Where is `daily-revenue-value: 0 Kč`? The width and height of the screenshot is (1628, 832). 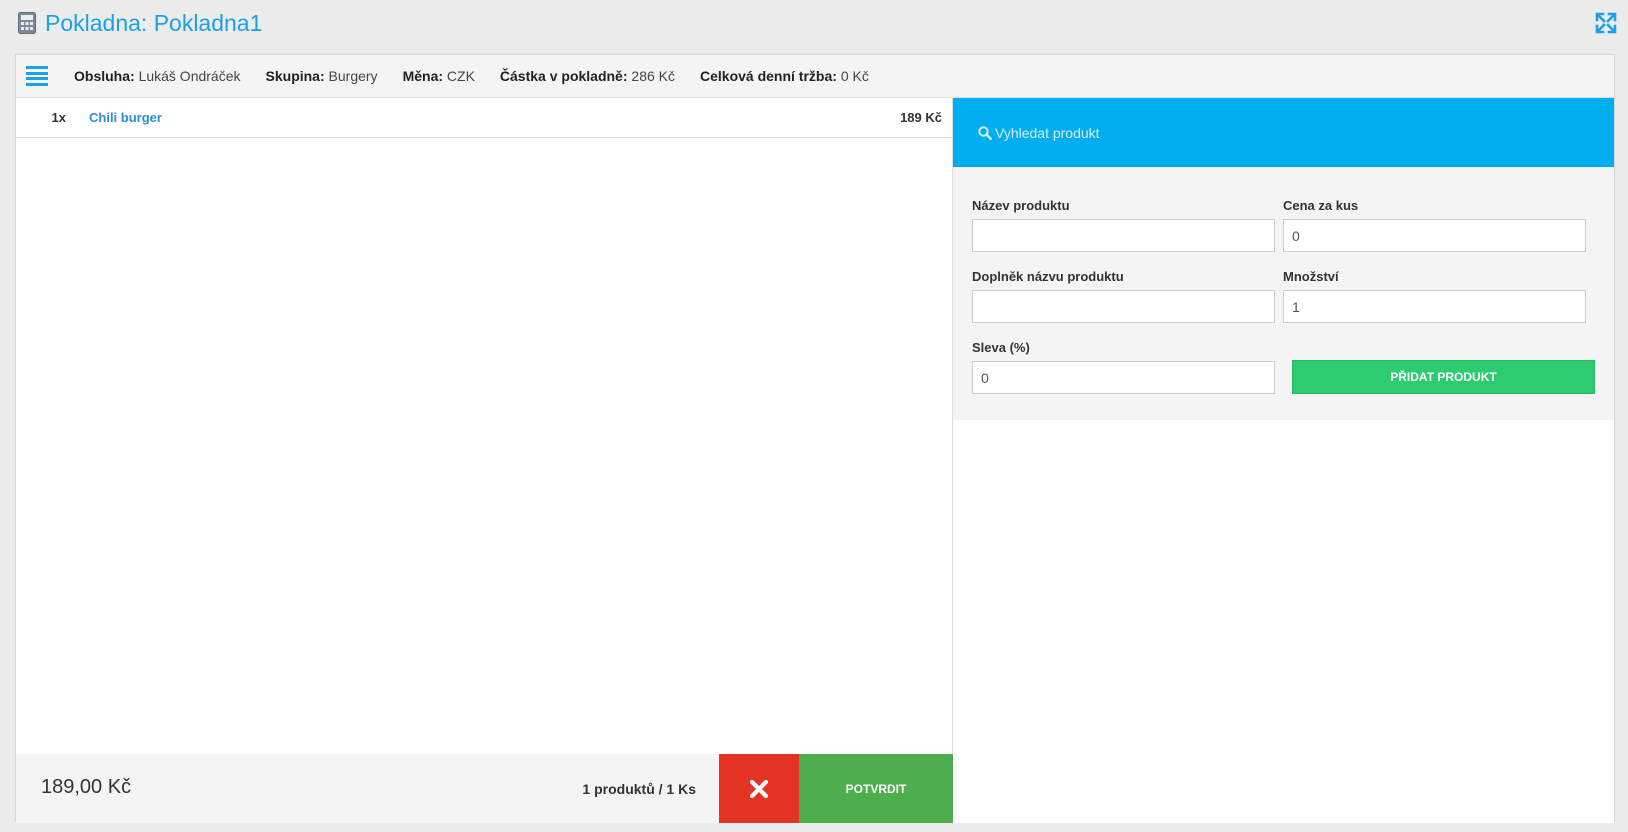 daily-revenue-value: 0 Kč is located at coordinates (854, 76).